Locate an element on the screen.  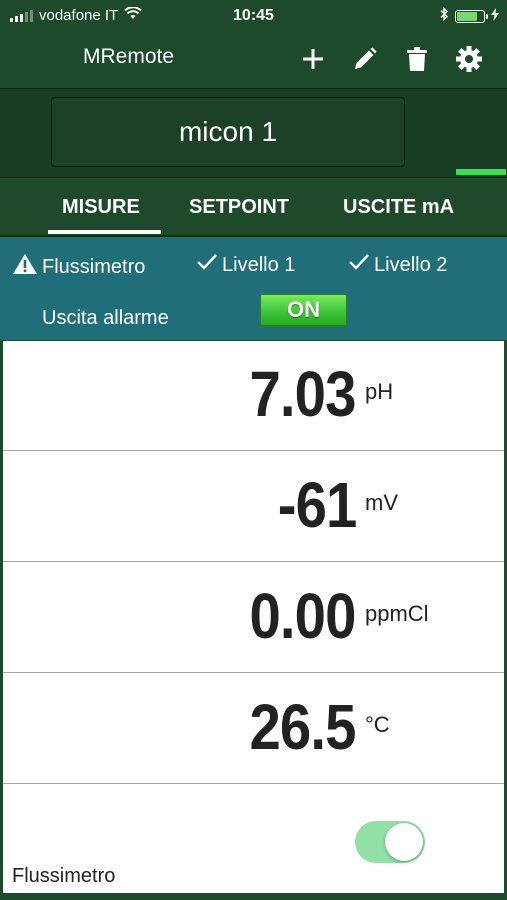
connection-indicator is located at coordinates (481, 172).